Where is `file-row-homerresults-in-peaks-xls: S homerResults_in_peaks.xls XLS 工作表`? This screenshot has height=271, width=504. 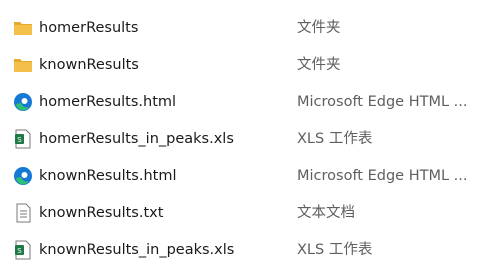
file-row-homerresults-in-peaks-xls: S homerResults_in_peaks.xls XLS 工作表 is located at coordinates (252, 138).